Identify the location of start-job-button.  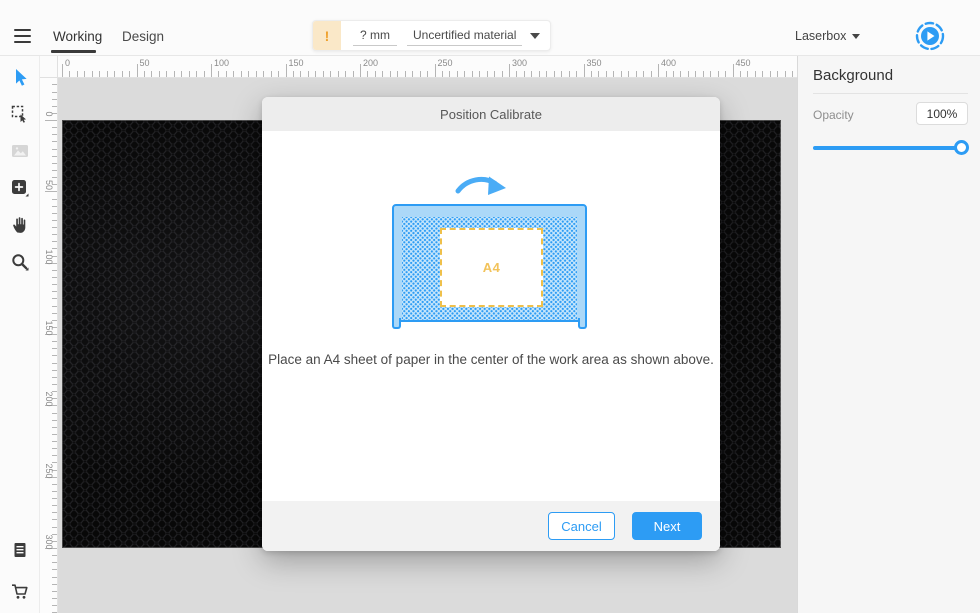
(930, 36).